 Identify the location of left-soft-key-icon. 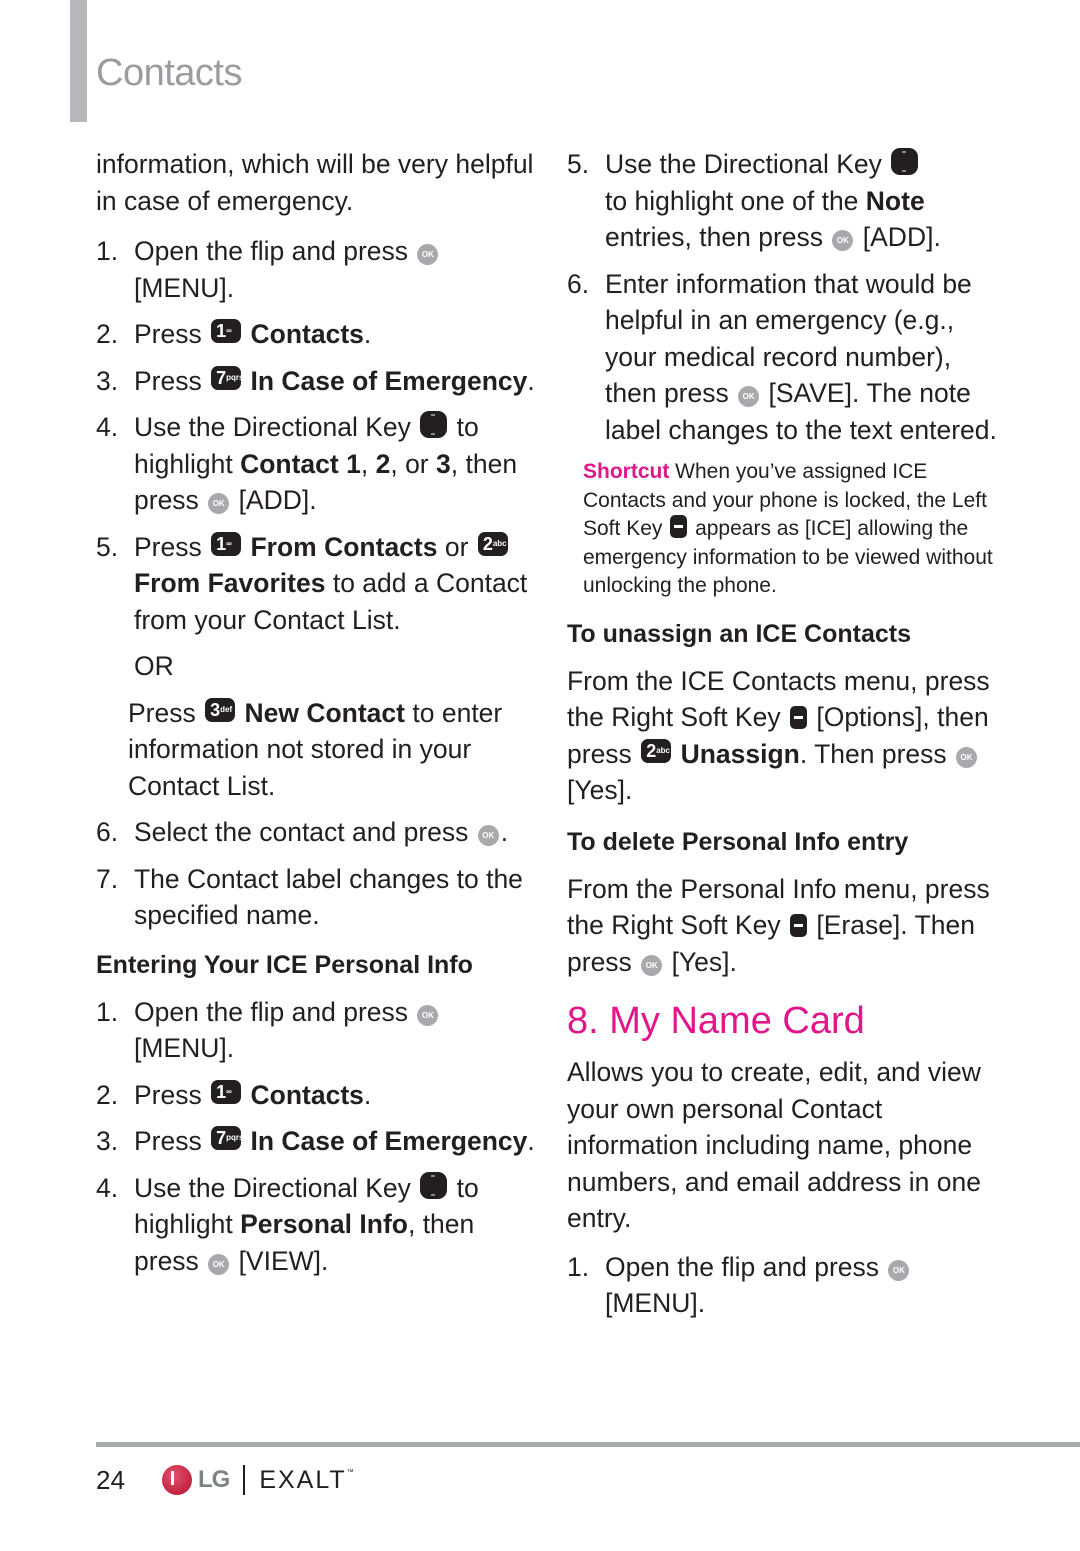
(679, 526).